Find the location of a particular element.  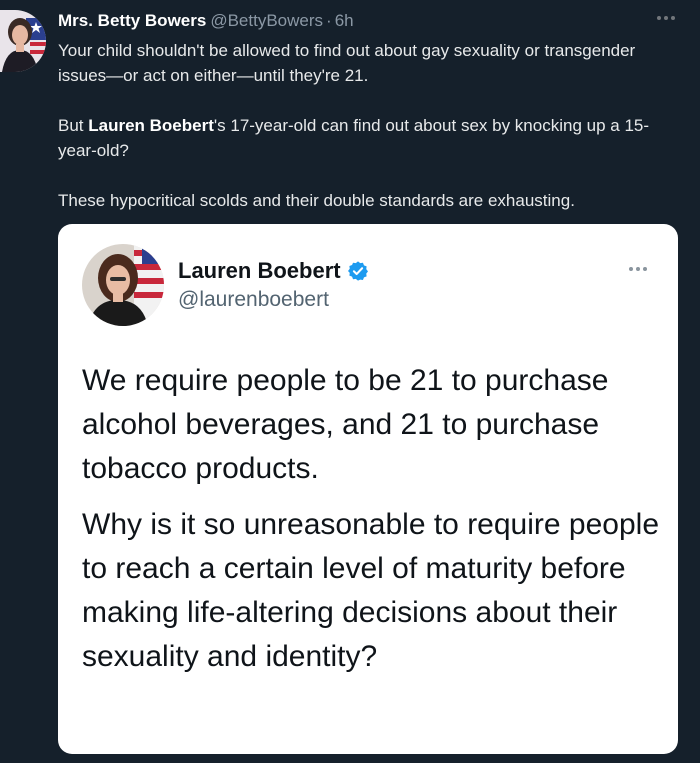

embedded-avatar-image is located at coordinates (123, 285).